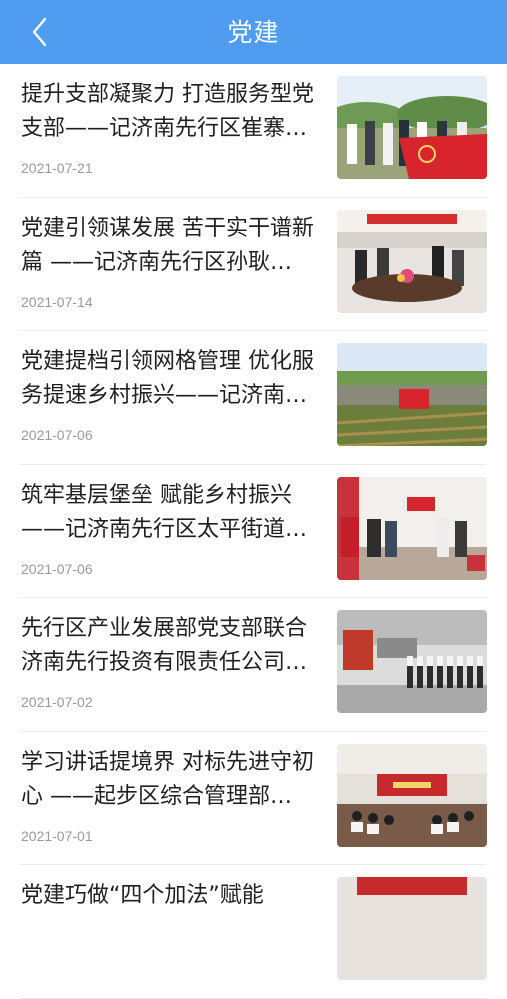 This screenshot has width=507, height=999. What do you see at coordinates (57, 835) in the screenshot?
I see `article-date: 2021-07-01` at bounding box center [57, 835].